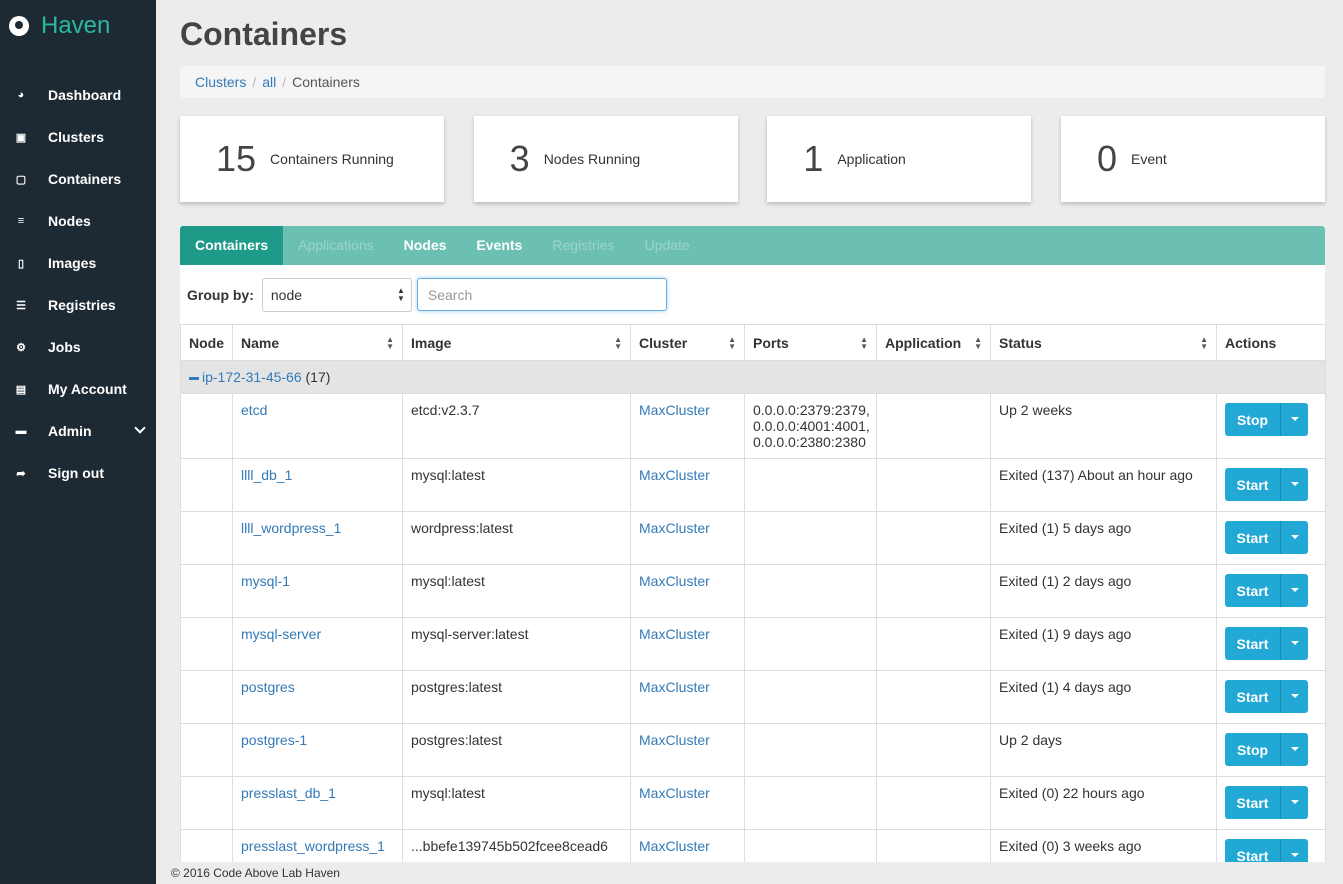 The image size is (1343, 884). Describe the element at coordinates (317, 342) in the screenshot. I see `column-header-name: Name ▲ ▼` at that location.